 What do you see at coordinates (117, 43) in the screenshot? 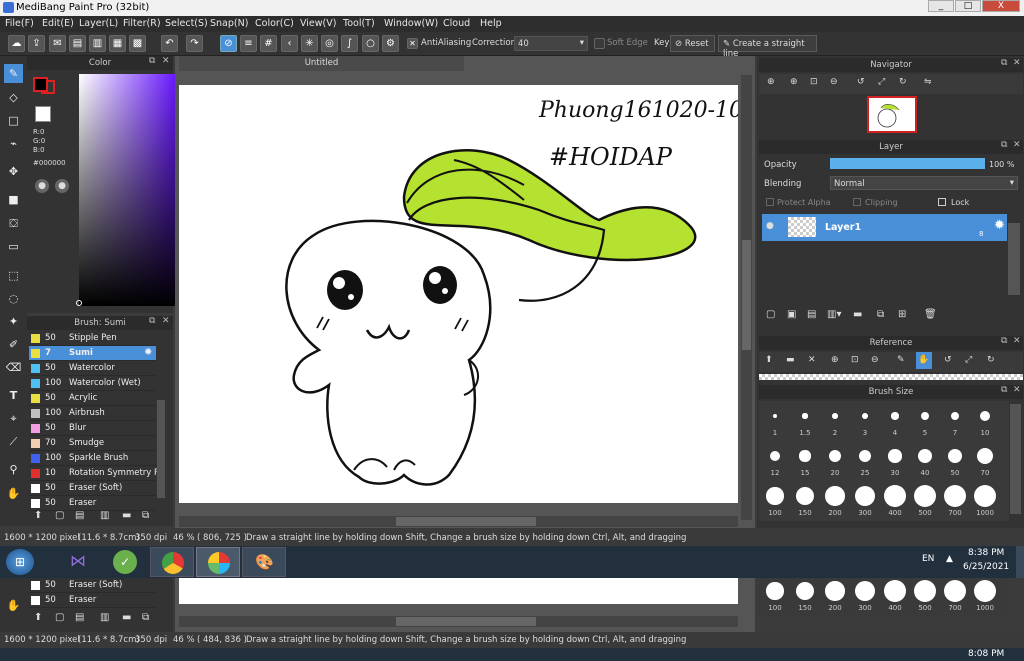
I see `layers-icon: ▦` at bounding box center [117, 43].